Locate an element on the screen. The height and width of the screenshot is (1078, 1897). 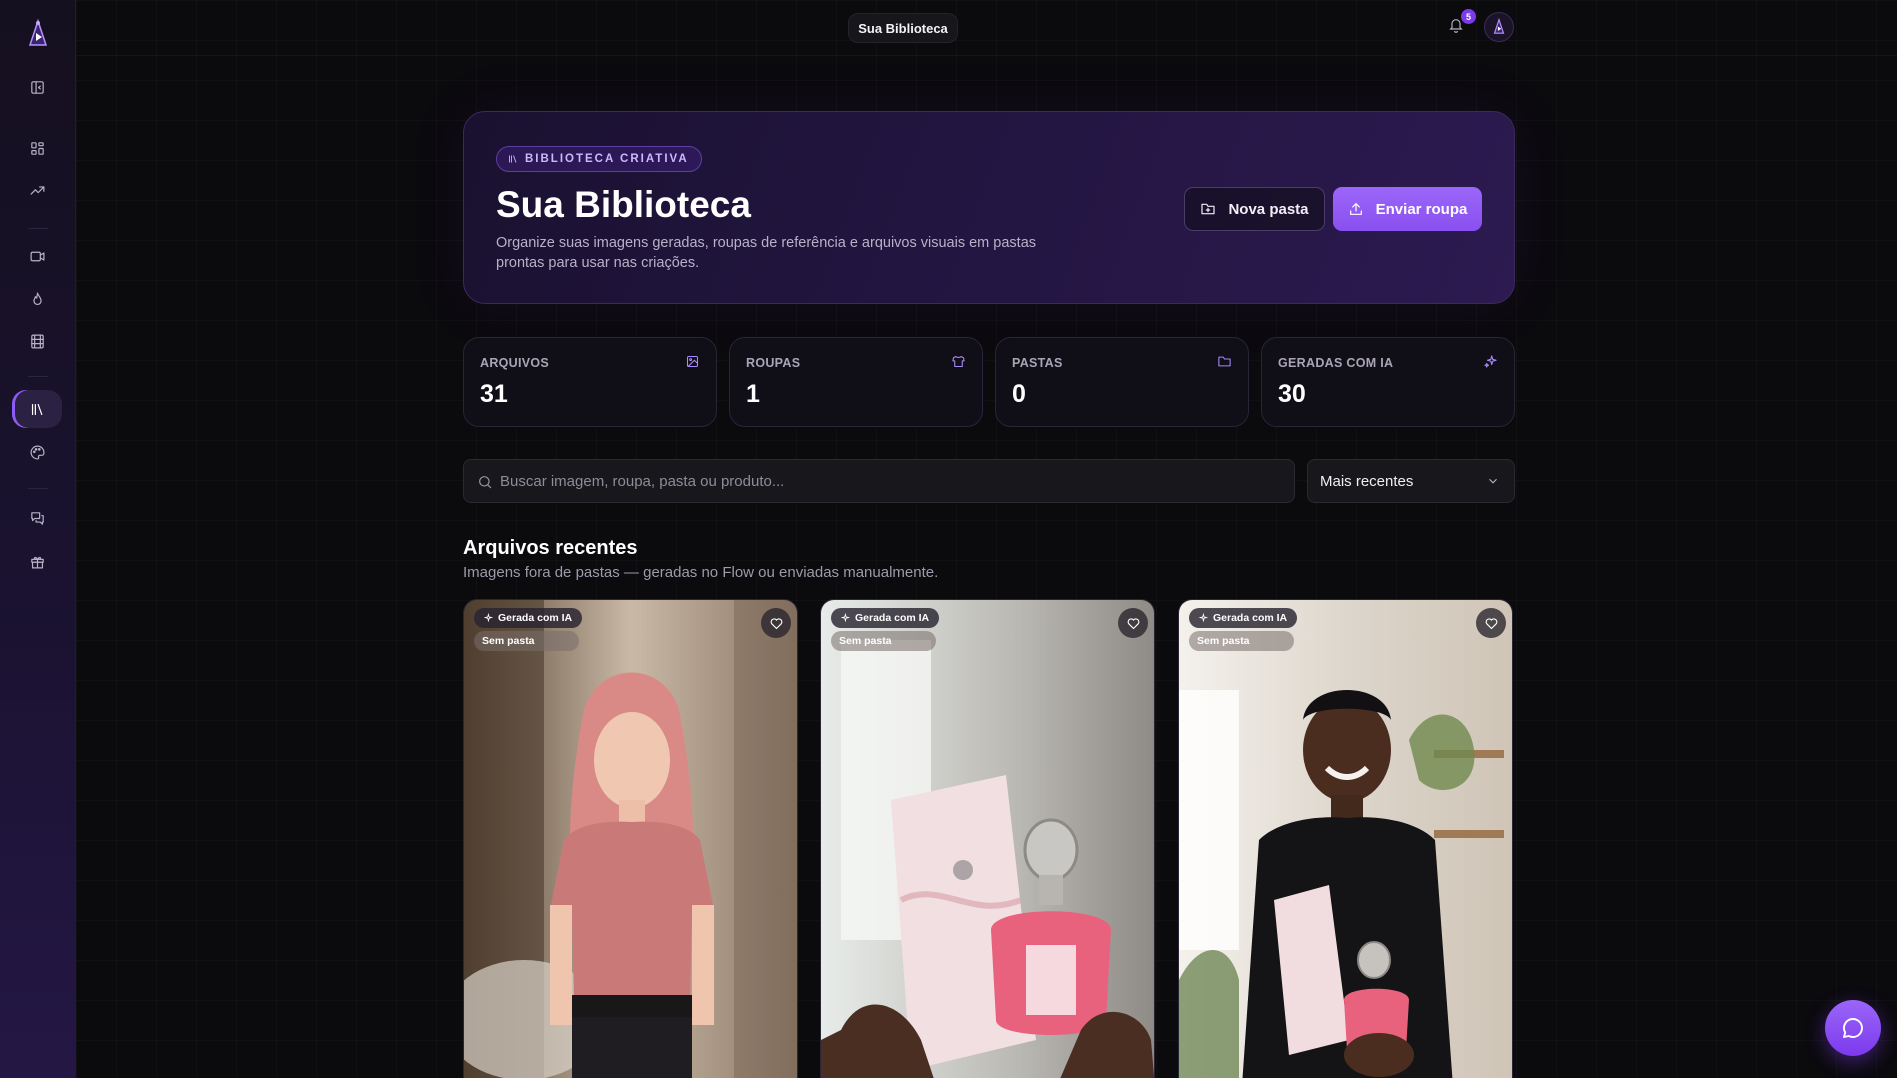
stat-label: GERADAS COM IA is located at coordinates (1336, 363).